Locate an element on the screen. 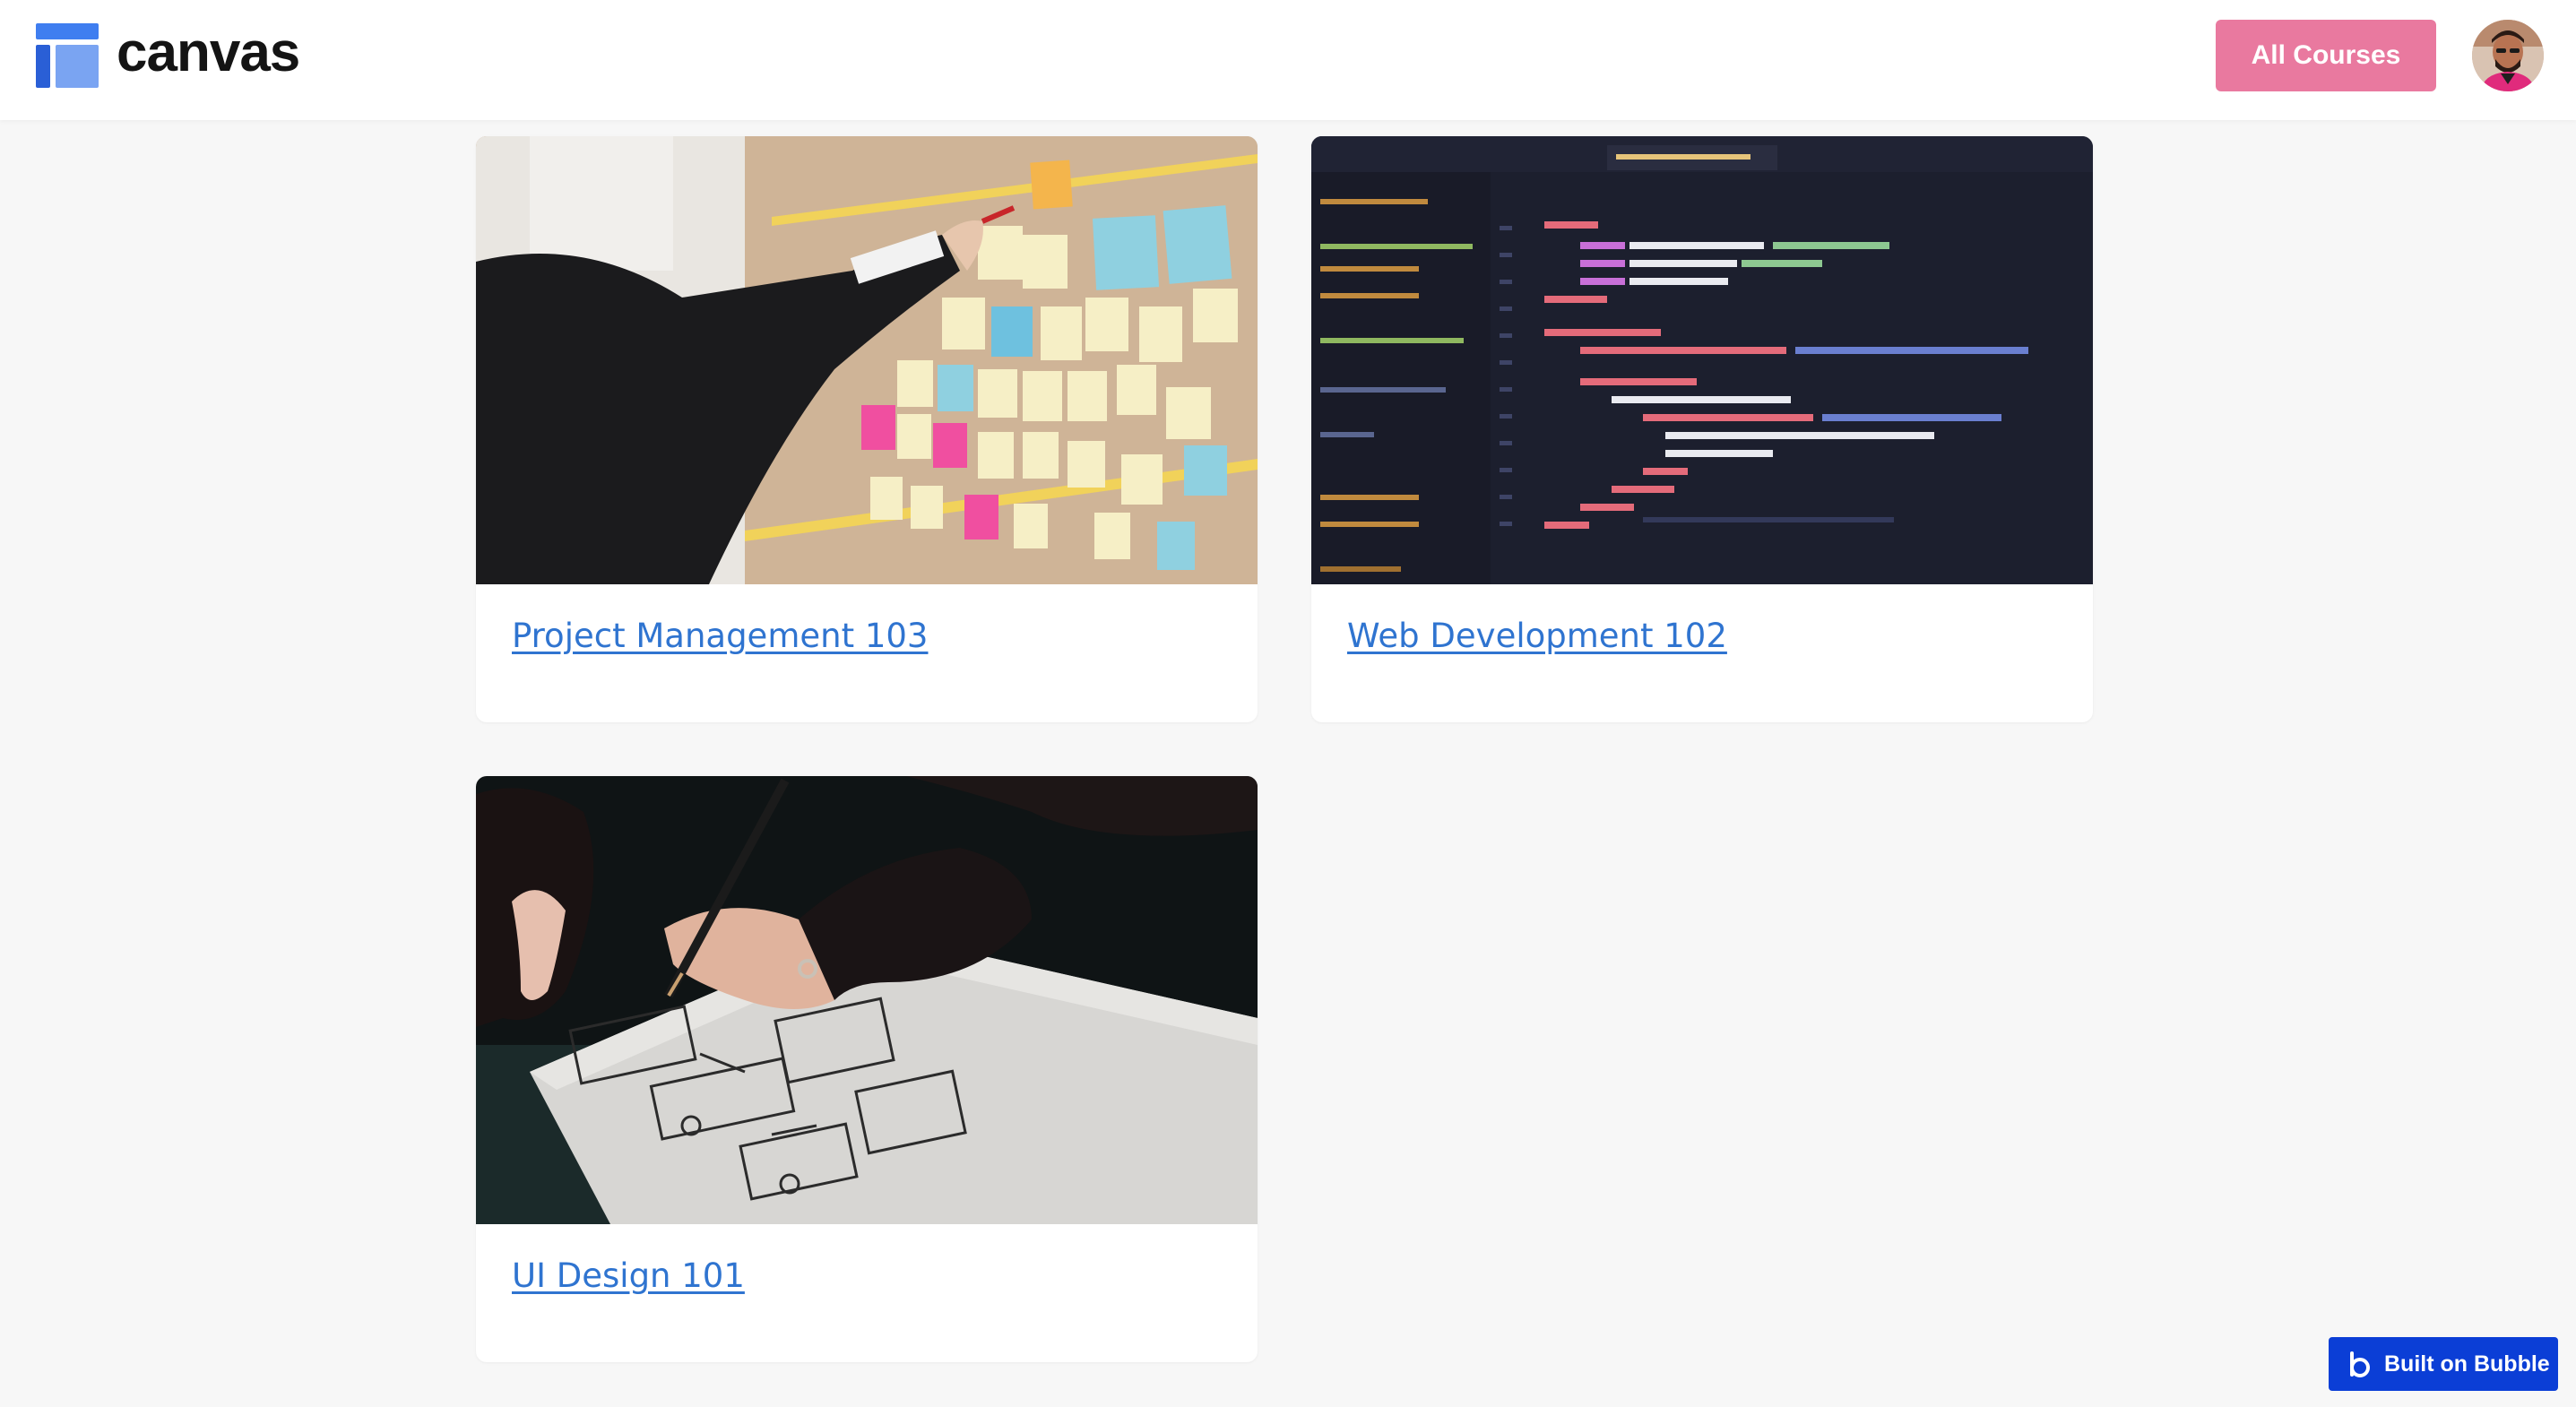 The width and height of the screenshot is (2576, 1407). course-card: UI Design 101 is located at coordinates (867, 1069).